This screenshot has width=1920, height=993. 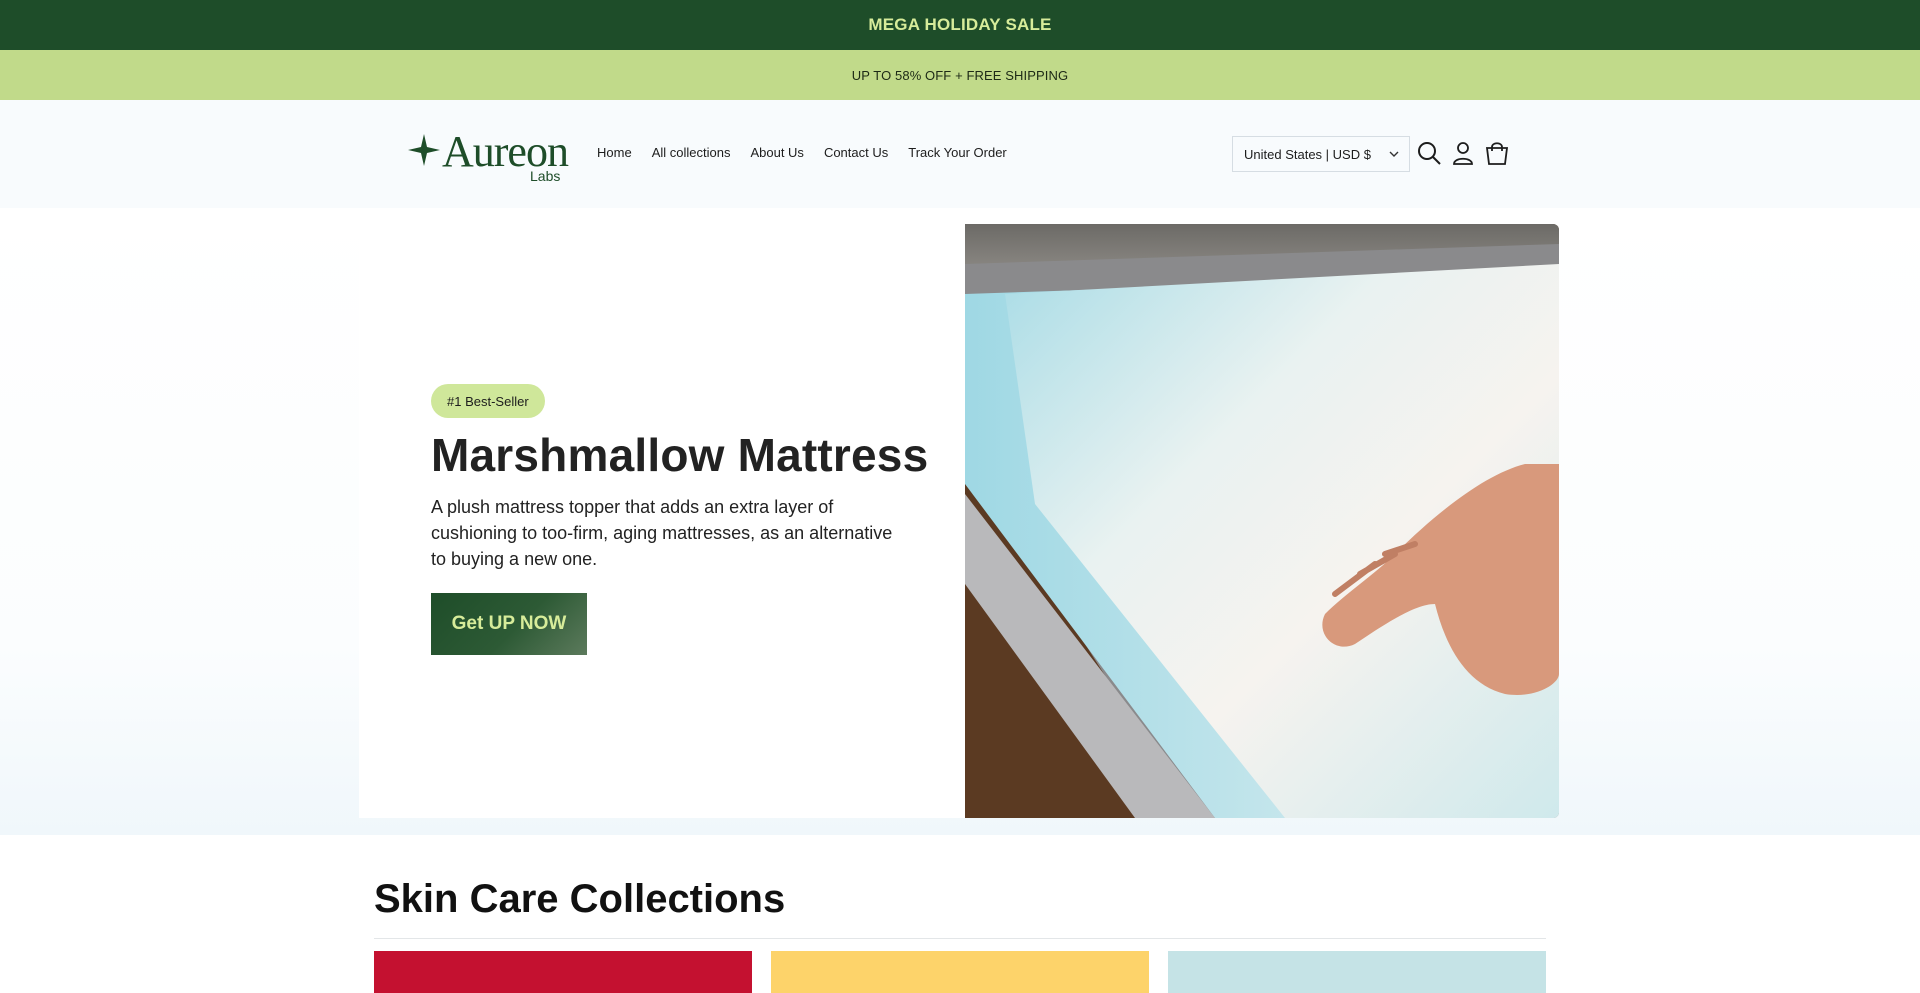 What do you see at coordinates (1429, 153) in the screenshot?
I see `search-icon` at bounding box center [1429, 153].